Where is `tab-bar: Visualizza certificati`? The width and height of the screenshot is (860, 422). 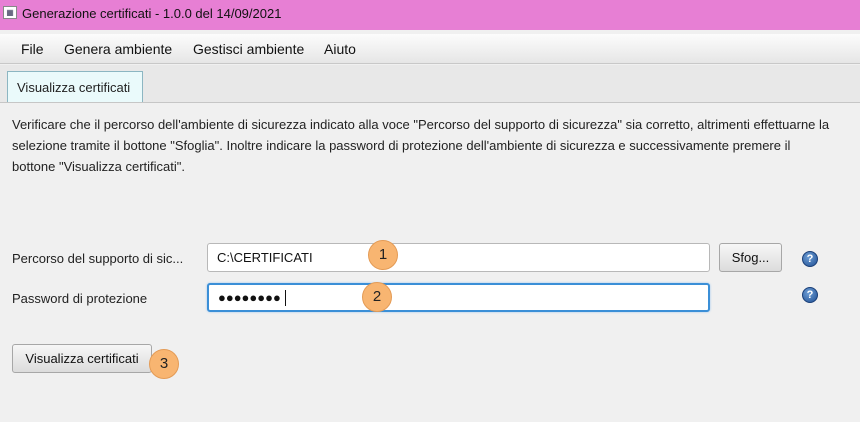
tab-bar: Visualizza certificati is located at coordinates (430, 84).